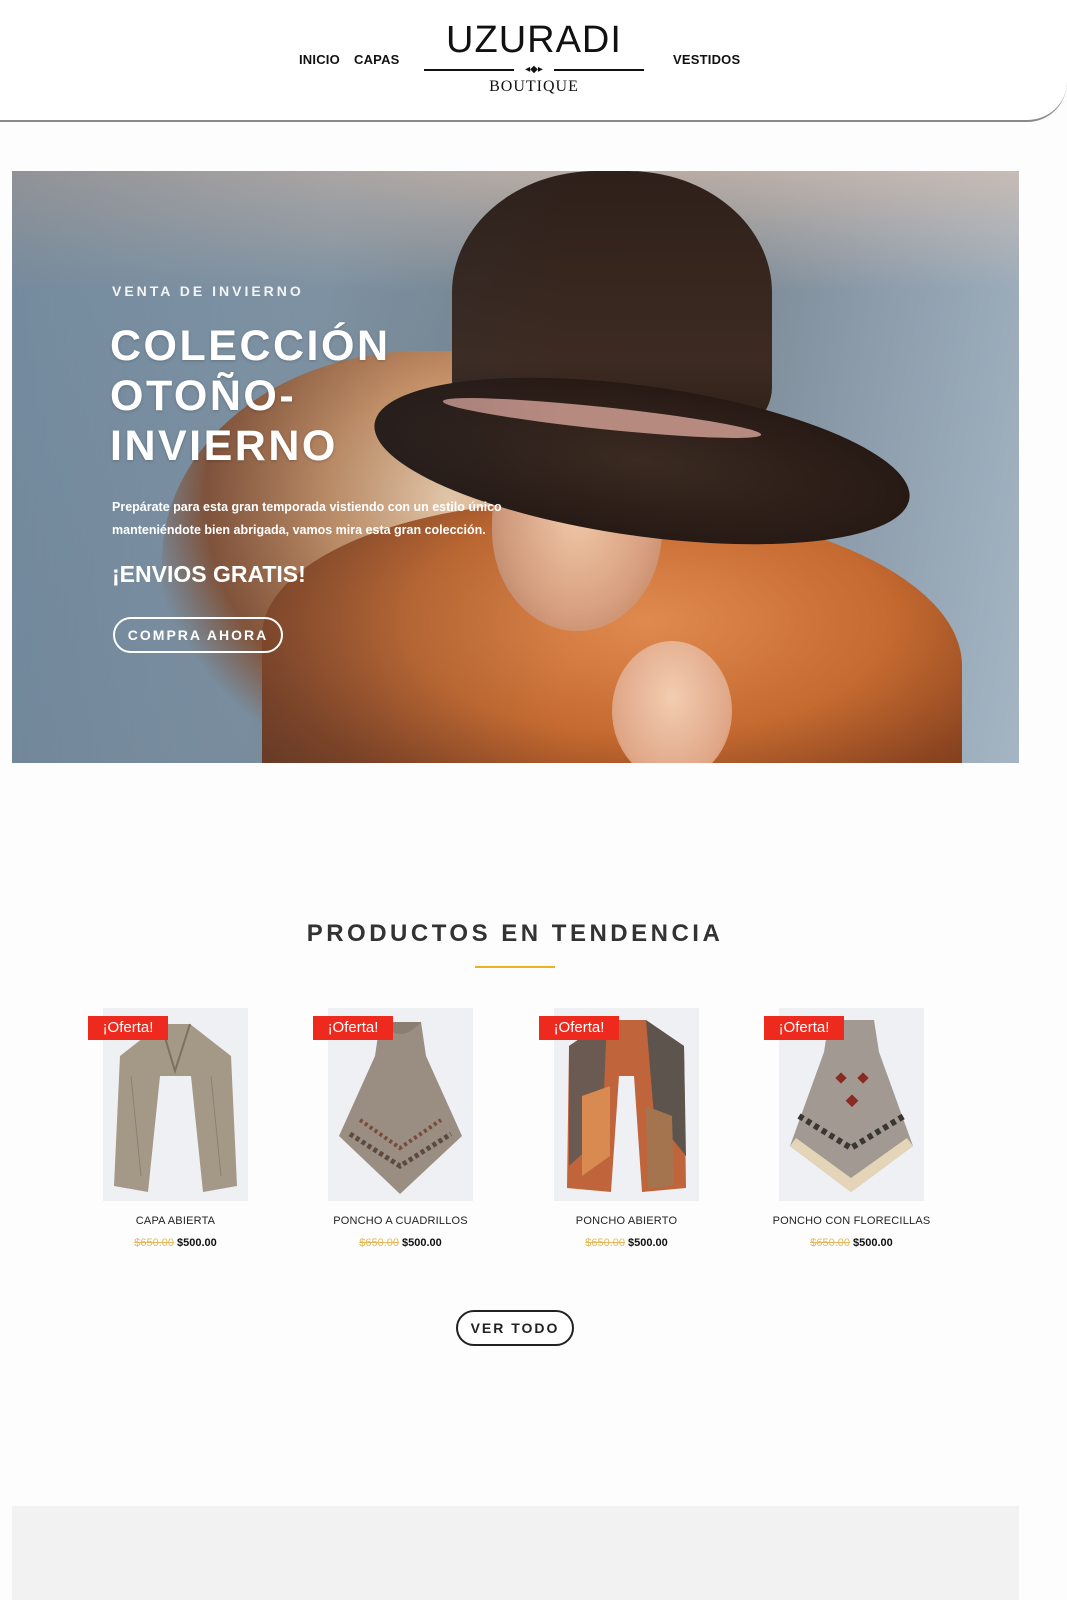  I want to click on logo-ornament: ◂◆▸, so click(534, 70).